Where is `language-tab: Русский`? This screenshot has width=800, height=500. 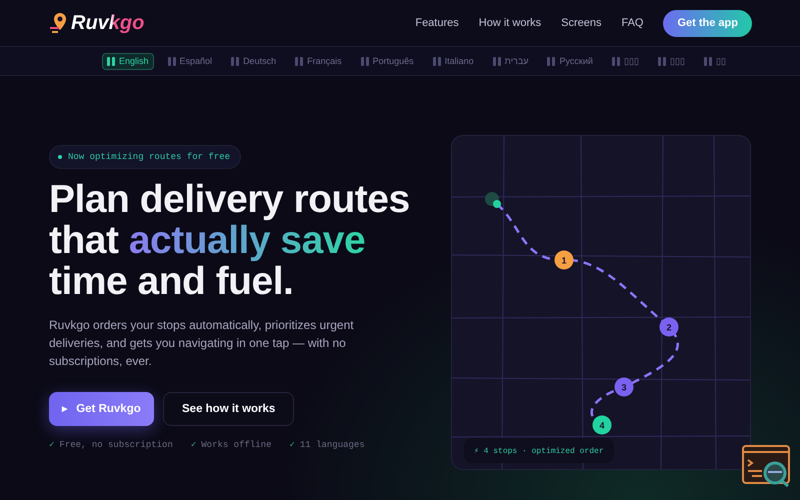 language-tab: Русский is located at coordinates (570, 61).